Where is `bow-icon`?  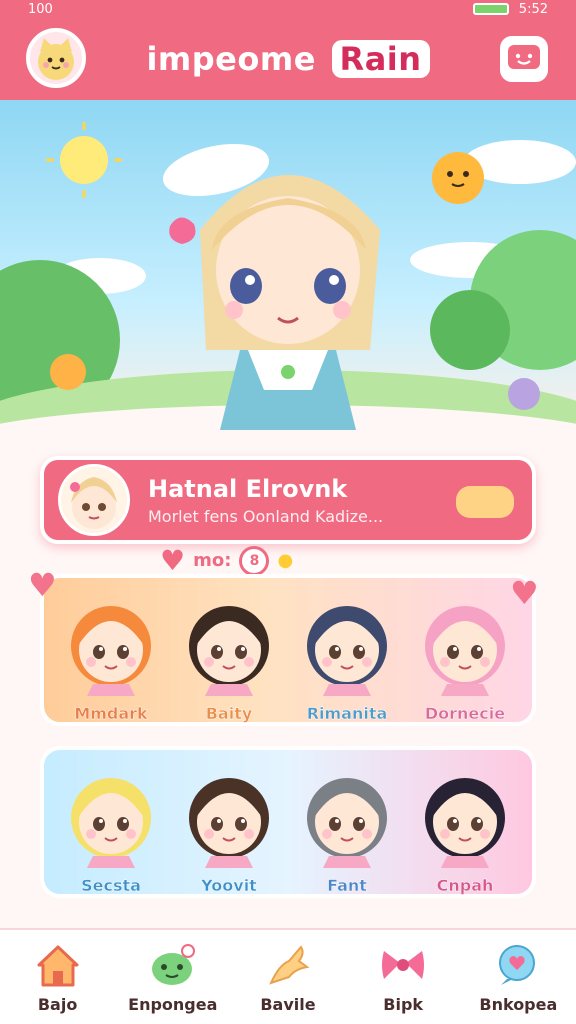 bow-icon is located at coordinates (403, 965).